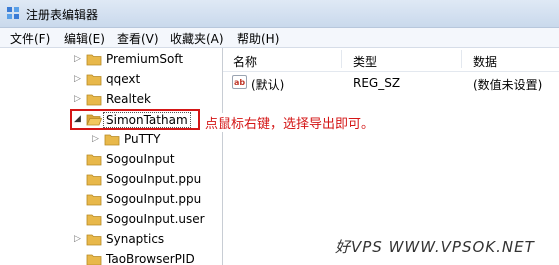 Image resolution: width=559 pixels, height=265 pixels. Describe the element at coordinates (291, 122) in the screenshot. I see `annotation-text: 点鼠标右键，选择导出即可。` at that location.